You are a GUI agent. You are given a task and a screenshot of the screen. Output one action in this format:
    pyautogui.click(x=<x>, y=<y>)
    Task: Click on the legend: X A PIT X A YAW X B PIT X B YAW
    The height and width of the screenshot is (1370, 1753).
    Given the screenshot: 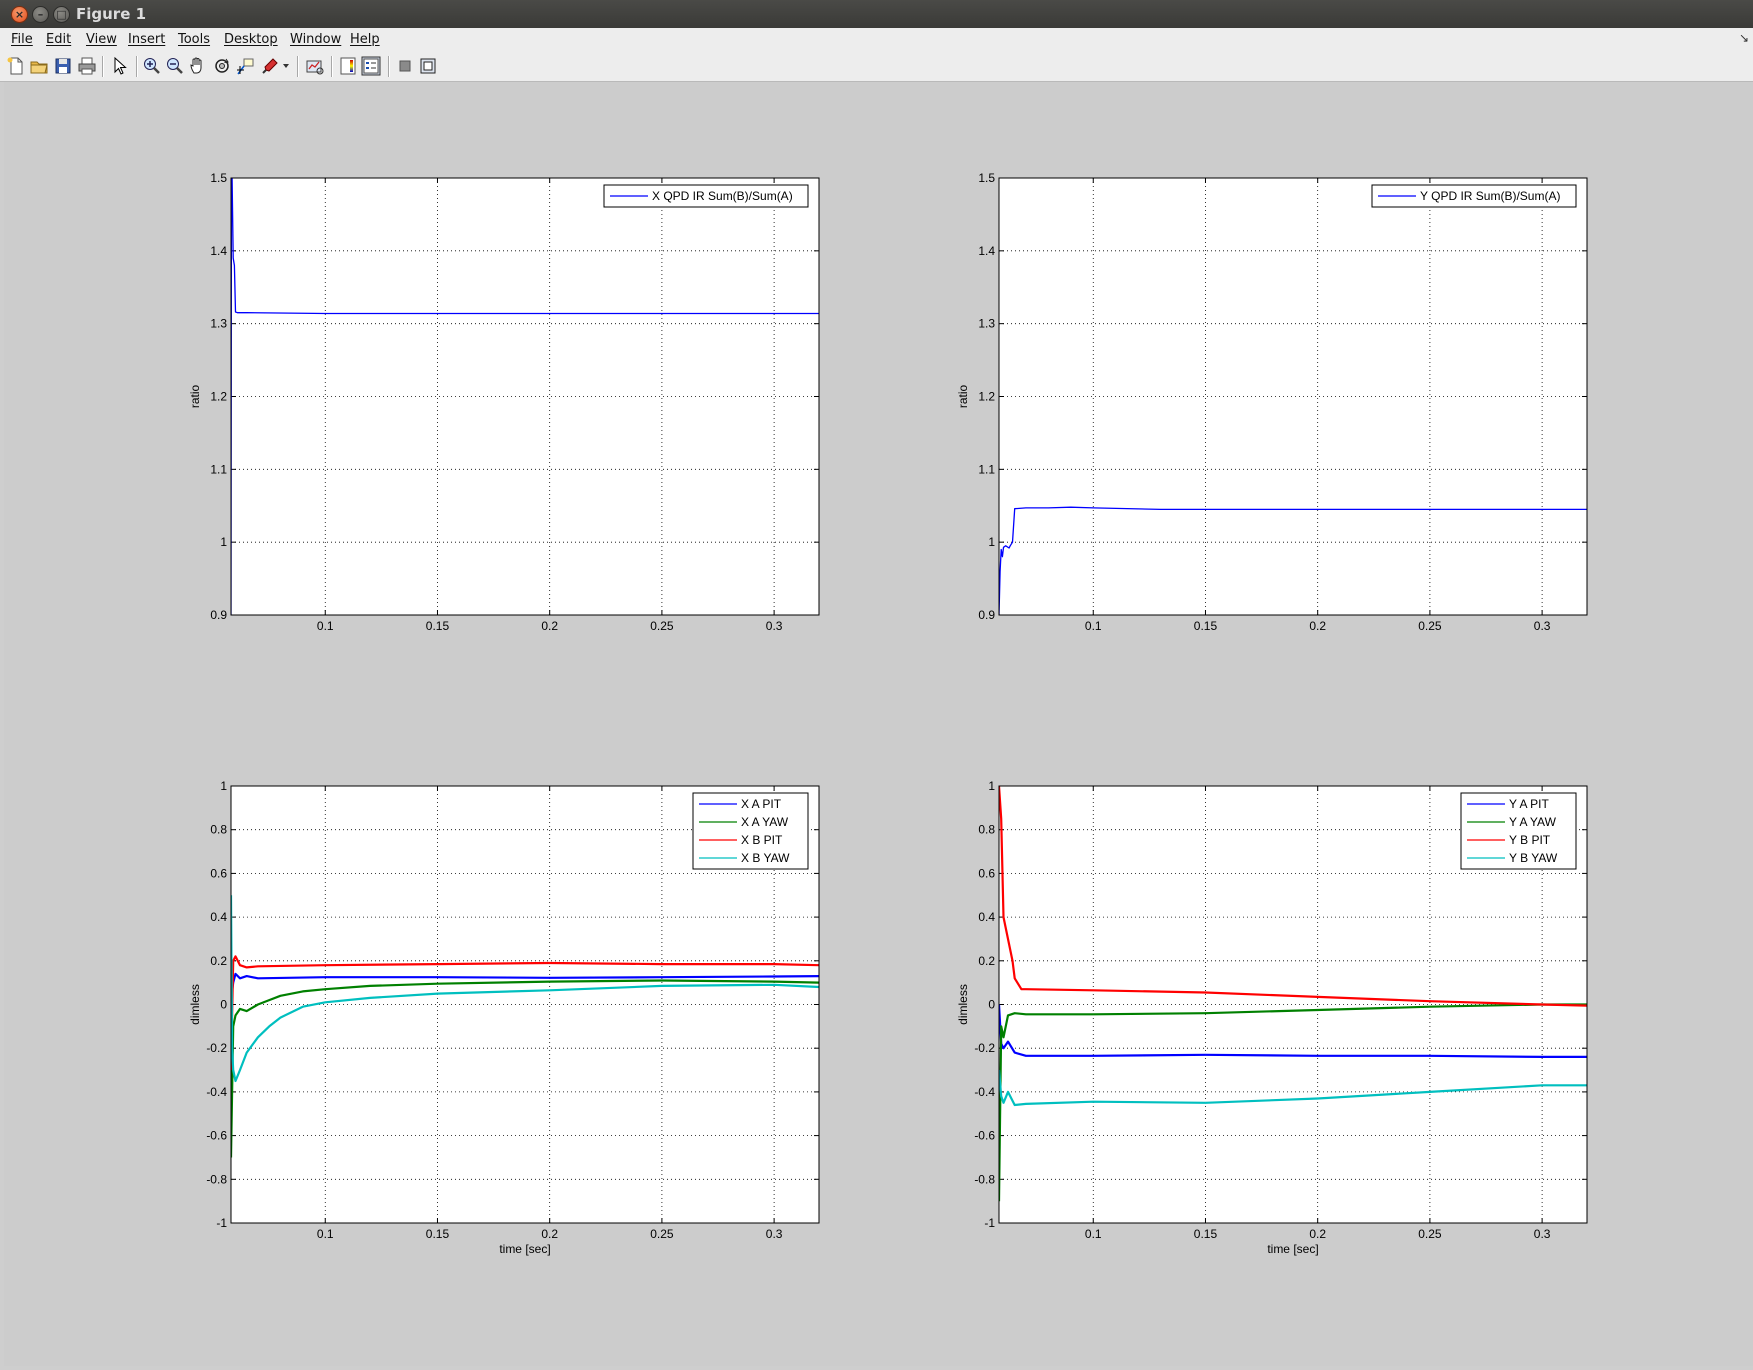 What is the action you would take?
    pyautogui.click(x=750, y=831)
    